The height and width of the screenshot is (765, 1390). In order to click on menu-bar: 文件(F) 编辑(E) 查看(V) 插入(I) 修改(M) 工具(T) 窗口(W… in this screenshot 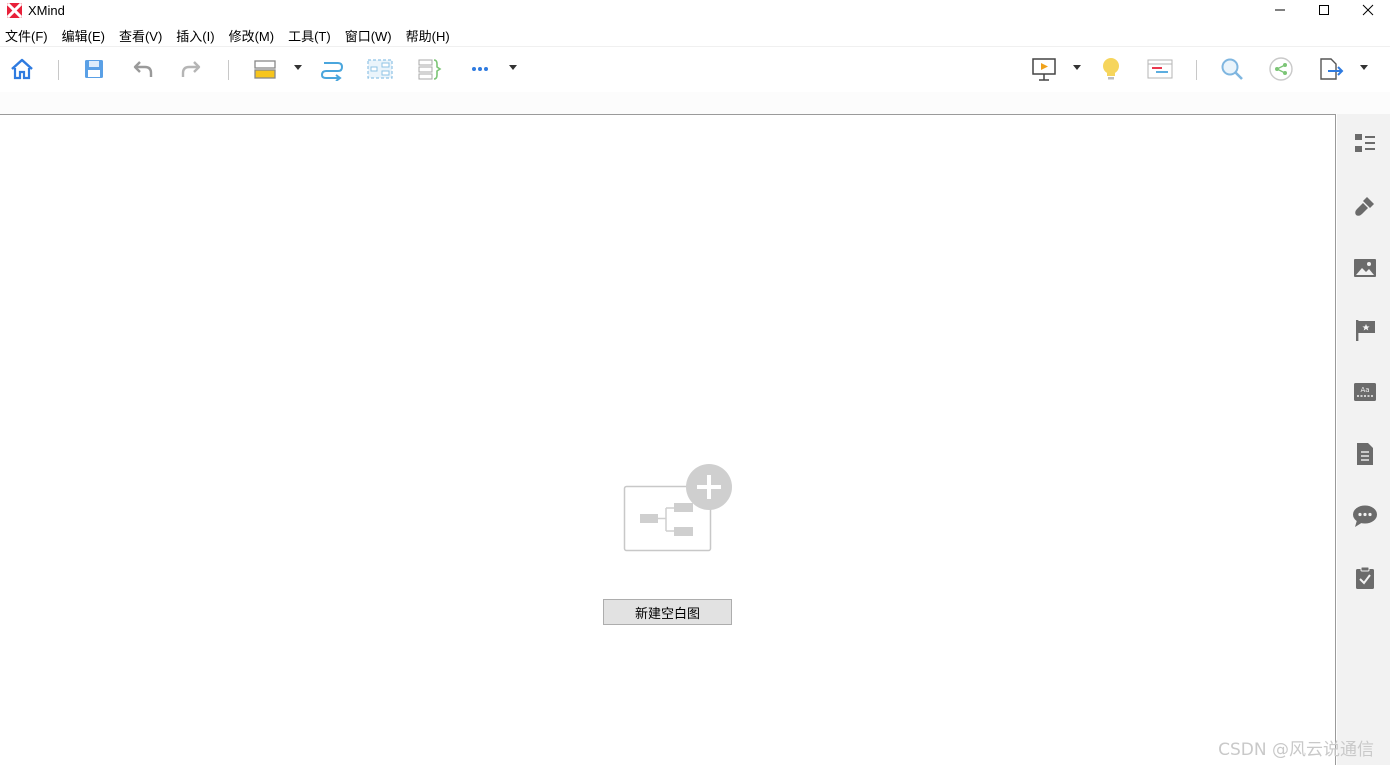, I will do `click(232, 35)`.